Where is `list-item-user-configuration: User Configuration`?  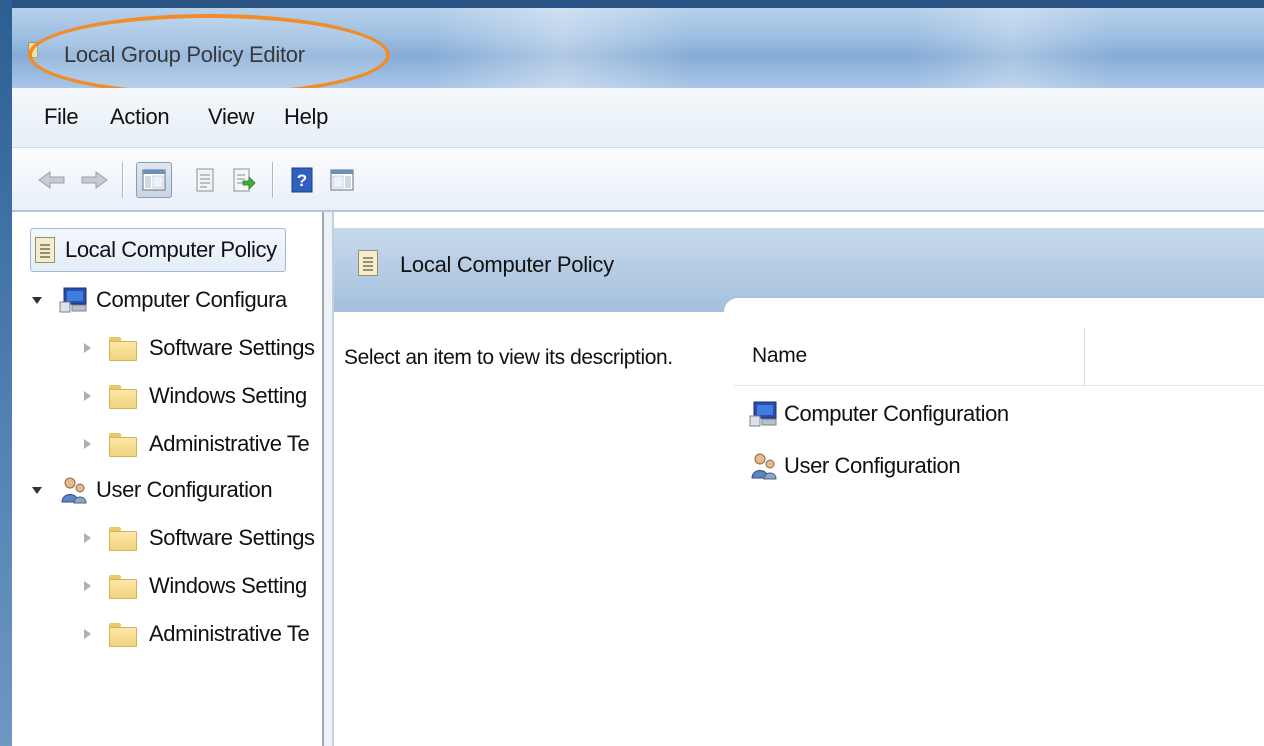 list-item-user-configuration: User Configuration is located at coordinates (854, 466).